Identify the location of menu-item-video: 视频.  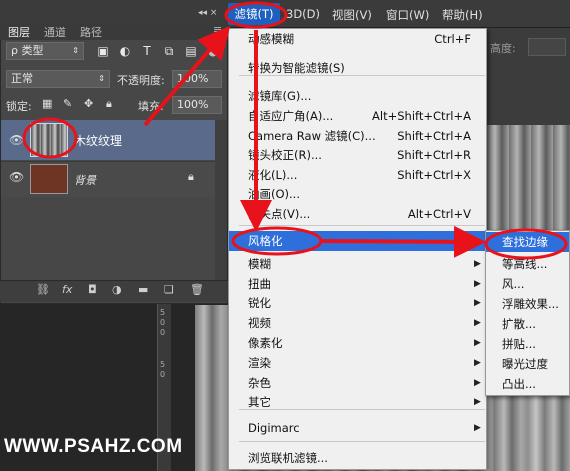
(259, 323).